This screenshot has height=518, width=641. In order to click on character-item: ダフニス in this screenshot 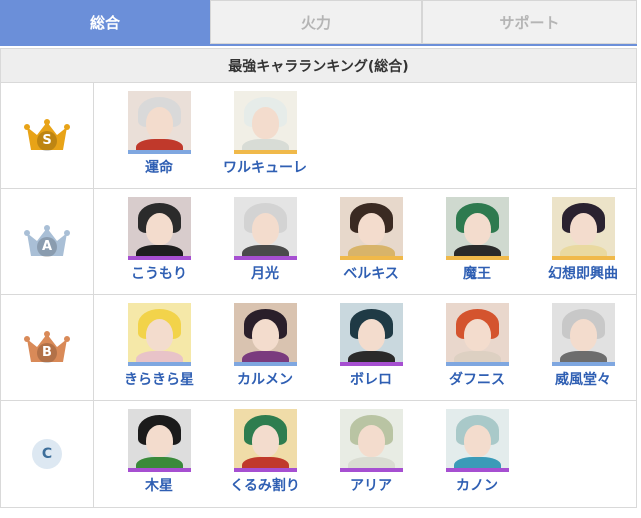, I will do `click(477, 351)`.